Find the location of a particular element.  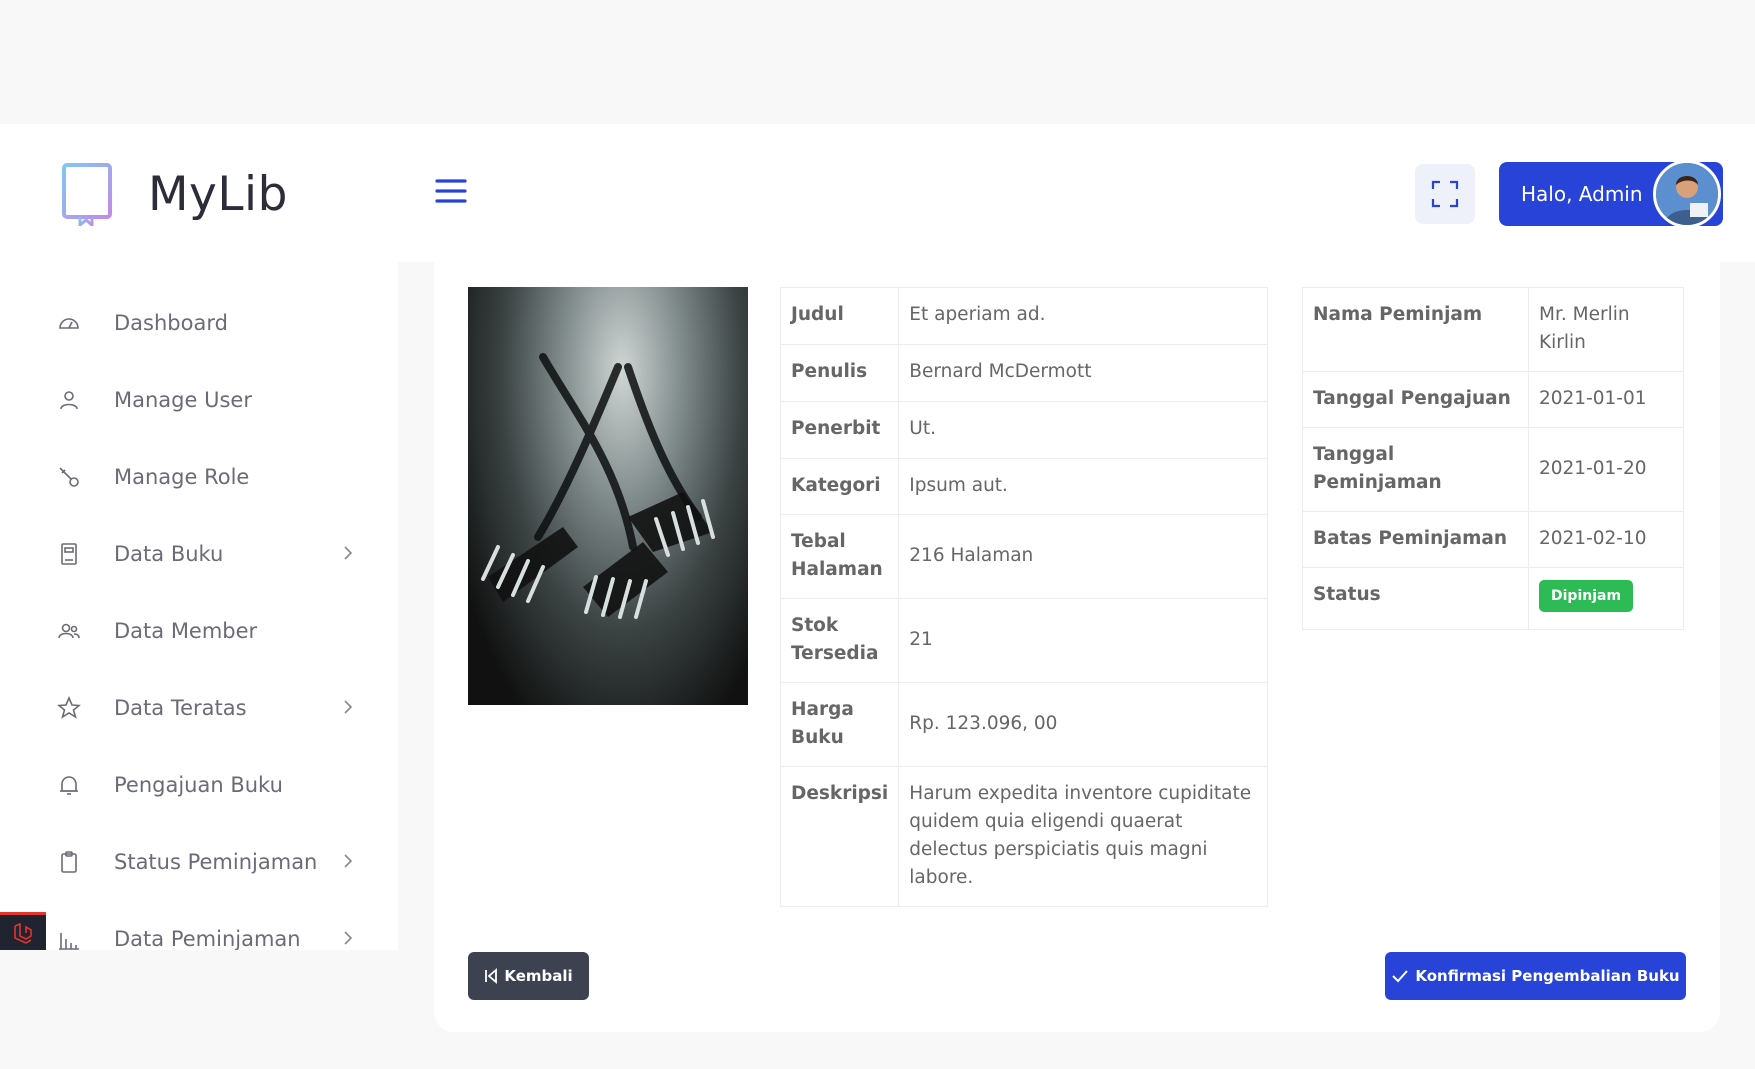

sidebar-item-dashboard: Dashboard is located at coordinates (199, 322).